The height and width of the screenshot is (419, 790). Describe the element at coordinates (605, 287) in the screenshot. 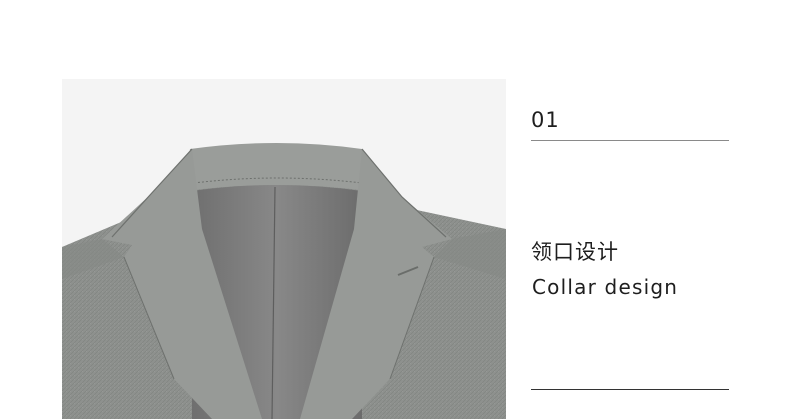

I see `feature-title-english: Collar design` at that location.